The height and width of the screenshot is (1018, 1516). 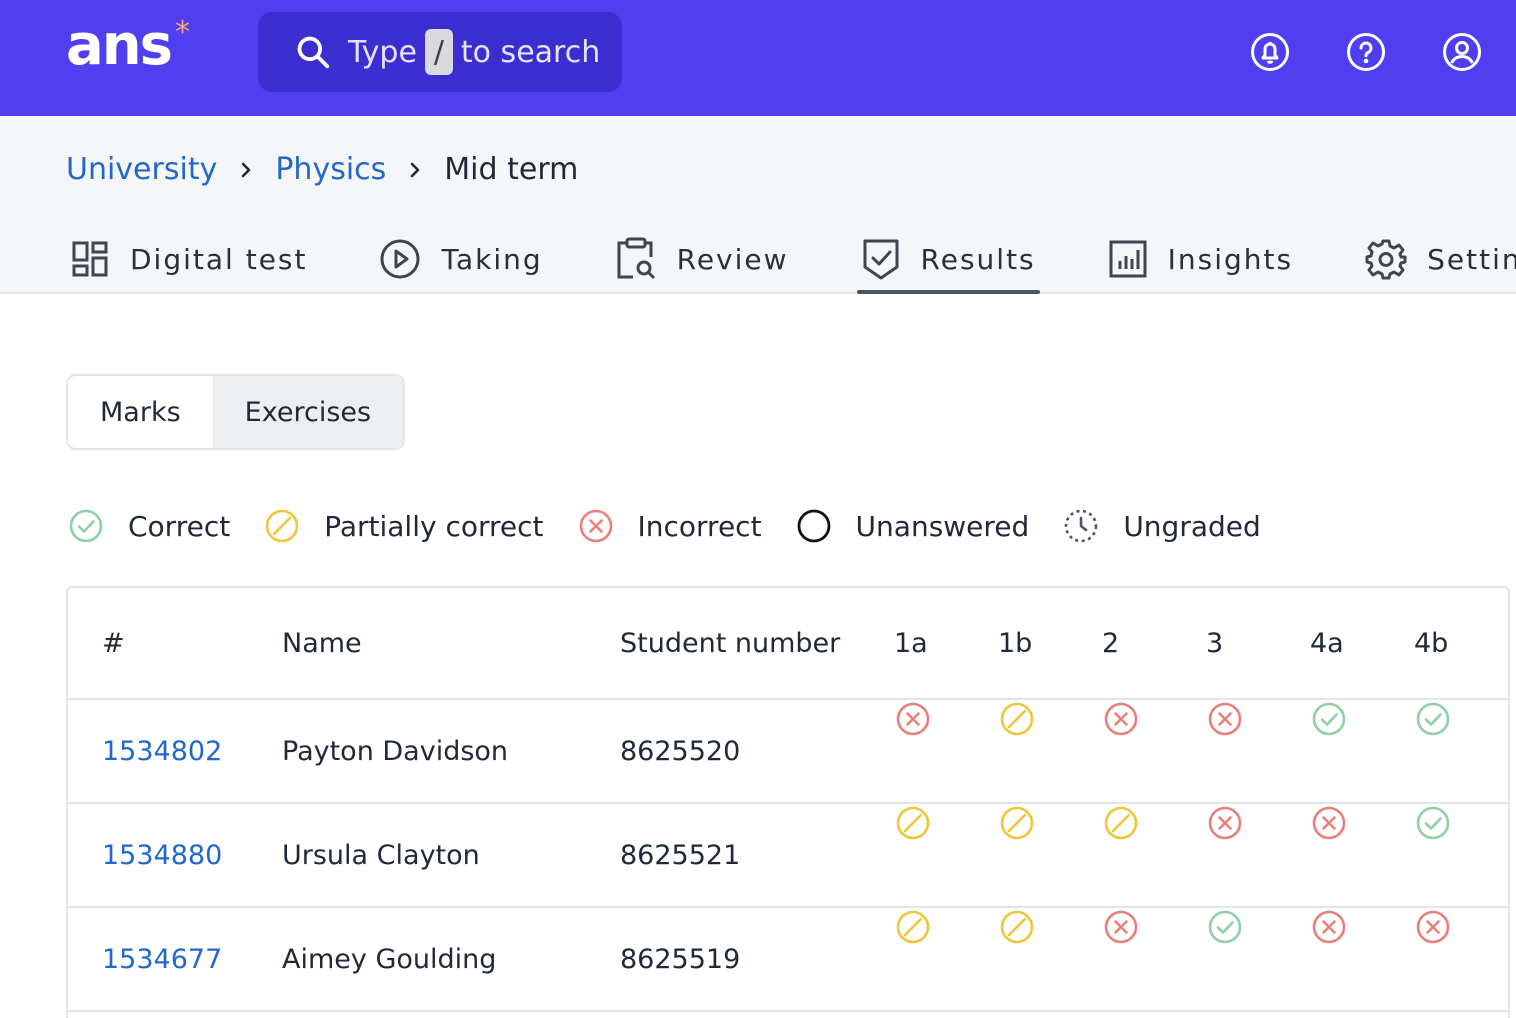 What do you see at coordinates (313, 52) in the screenshot?
I see `search-icon` at bounding box center [313, 52].